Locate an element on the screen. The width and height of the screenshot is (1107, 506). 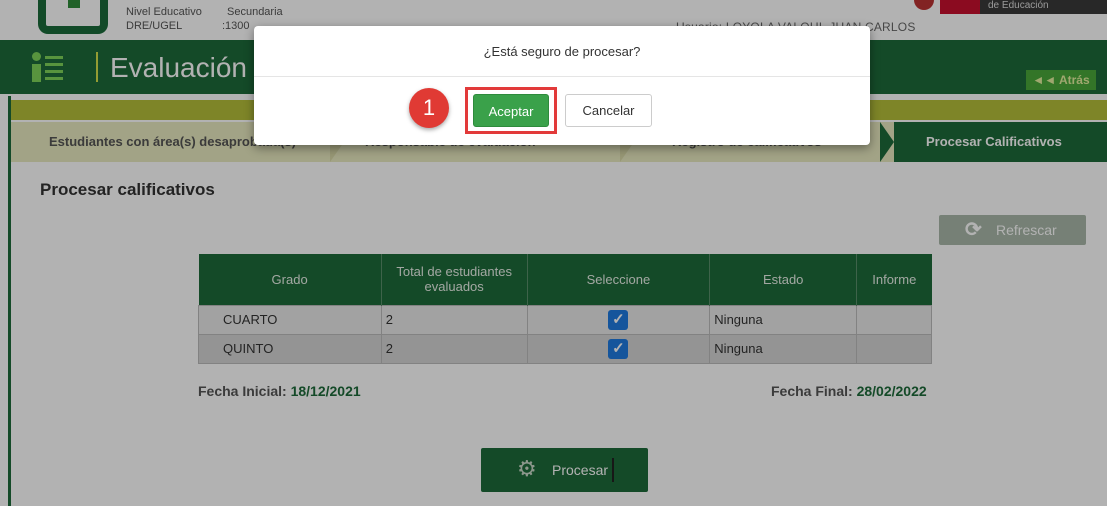
dialog-divider is located at coordinates (562, 76).